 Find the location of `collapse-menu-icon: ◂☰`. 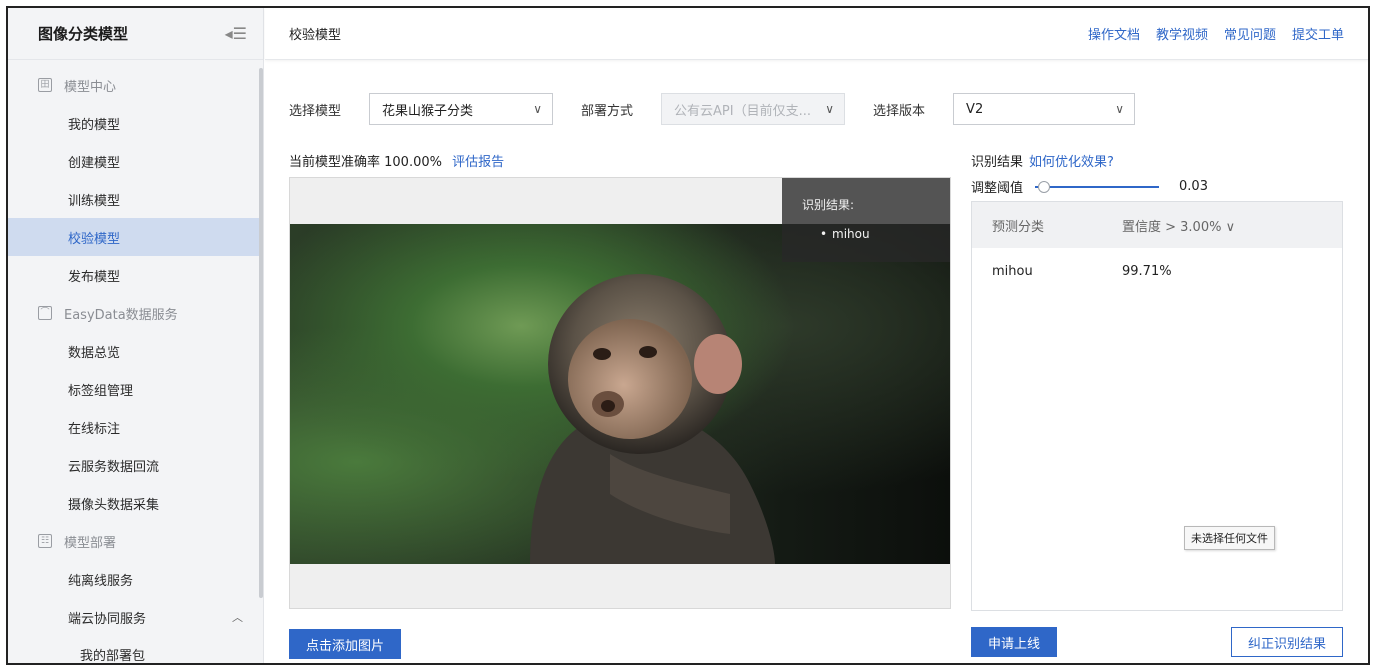

collapse-menu-icon: ◂☰ is located at coordinates (236, 33).